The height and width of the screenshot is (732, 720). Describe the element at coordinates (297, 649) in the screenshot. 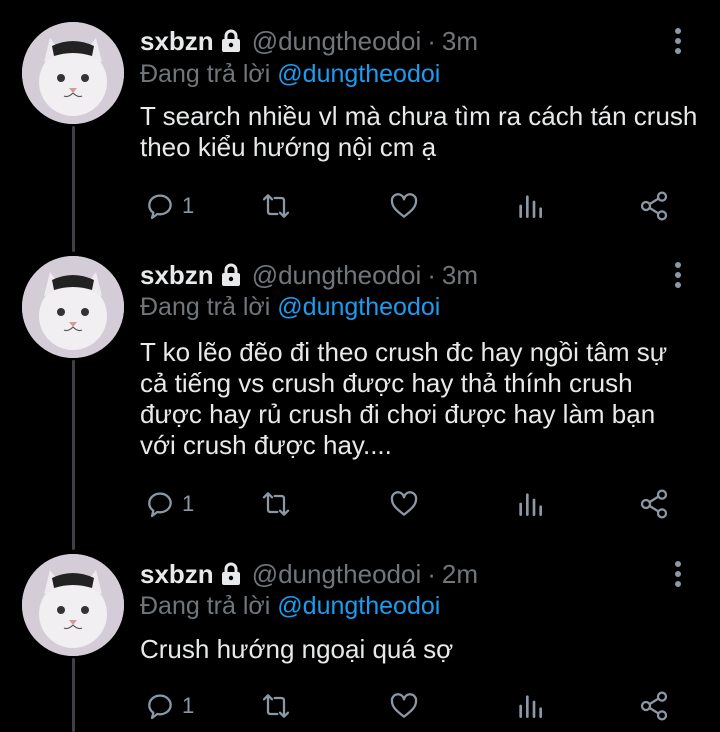

I see `tweet-text: Crush hướng ngoại quá sợ` at that location.